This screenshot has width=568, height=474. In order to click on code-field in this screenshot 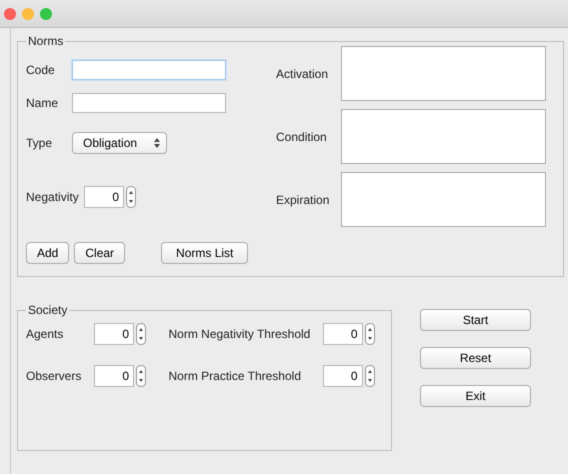, I will do `click(149, 70)`.